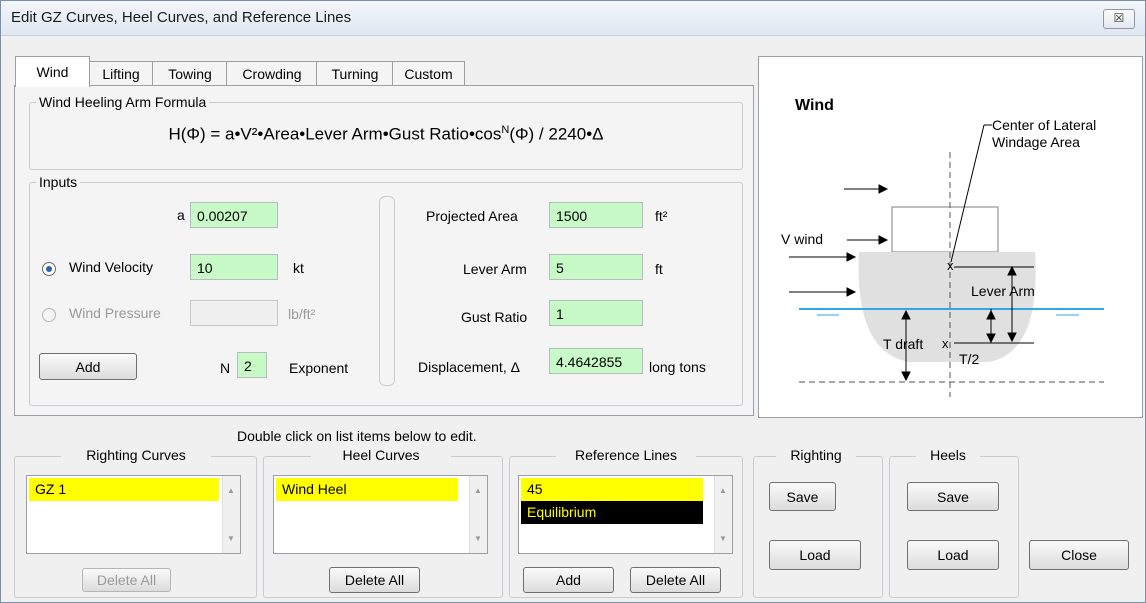 This screenshot has height=603, width=1146. What do you see at coordinates (568, 580) in the screenshot?
I see `reference-add-button: Add` at bounding box center [568, 580].